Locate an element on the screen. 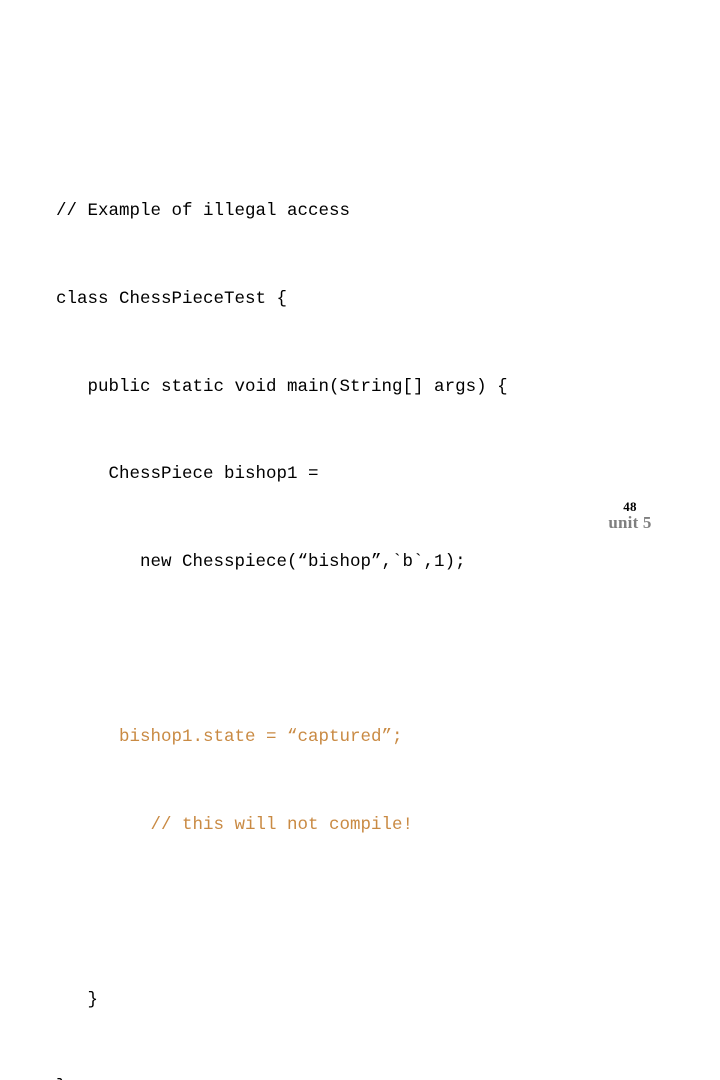 The image size is (720, 1080). code-line: new Chesspiece(“bishop”,`b`,1); is located at coordinates (261, 561).